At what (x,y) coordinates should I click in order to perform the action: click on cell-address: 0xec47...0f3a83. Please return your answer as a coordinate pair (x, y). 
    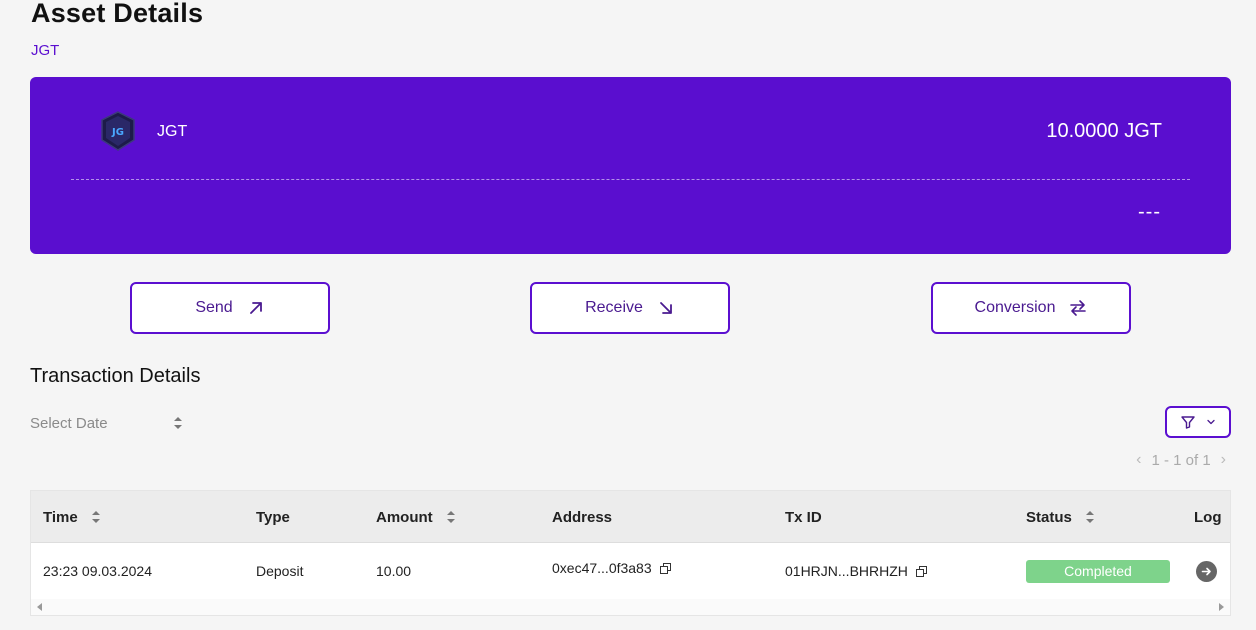
    Looking at the image, I should click on (611, 568).